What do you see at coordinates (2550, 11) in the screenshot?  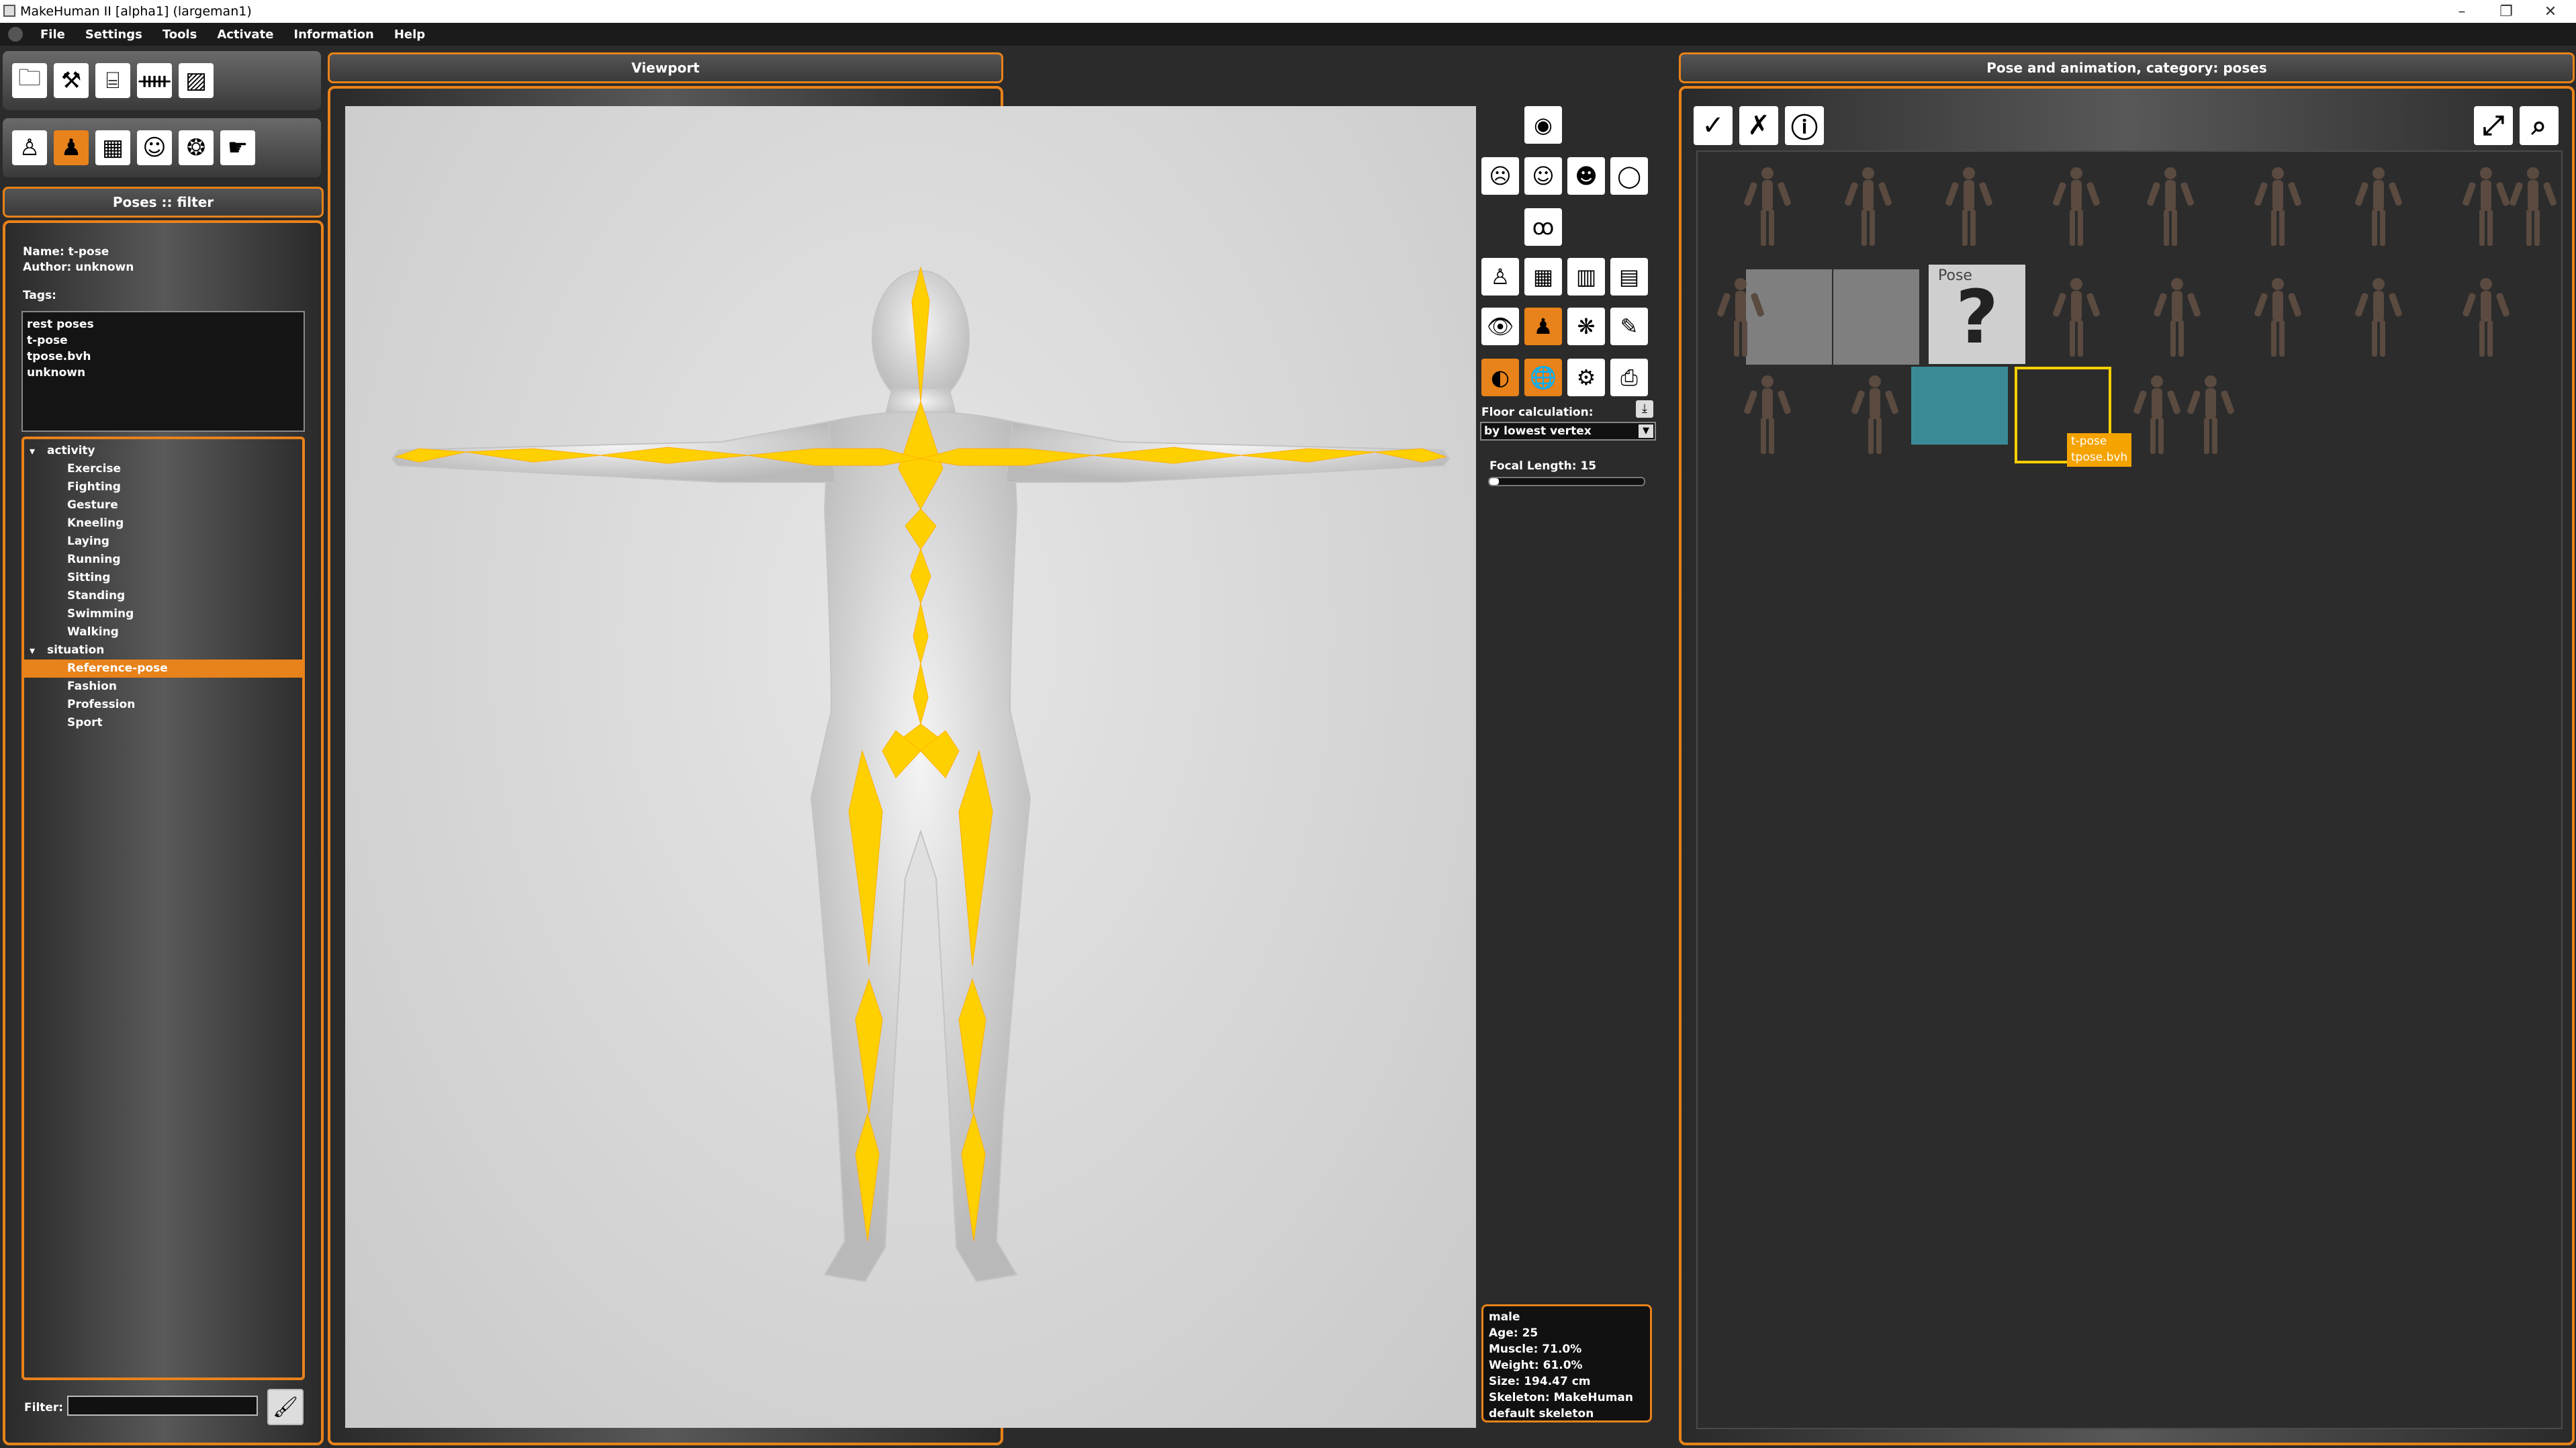 I see `close-icon: ✕` at bounding box center [2550, 11].